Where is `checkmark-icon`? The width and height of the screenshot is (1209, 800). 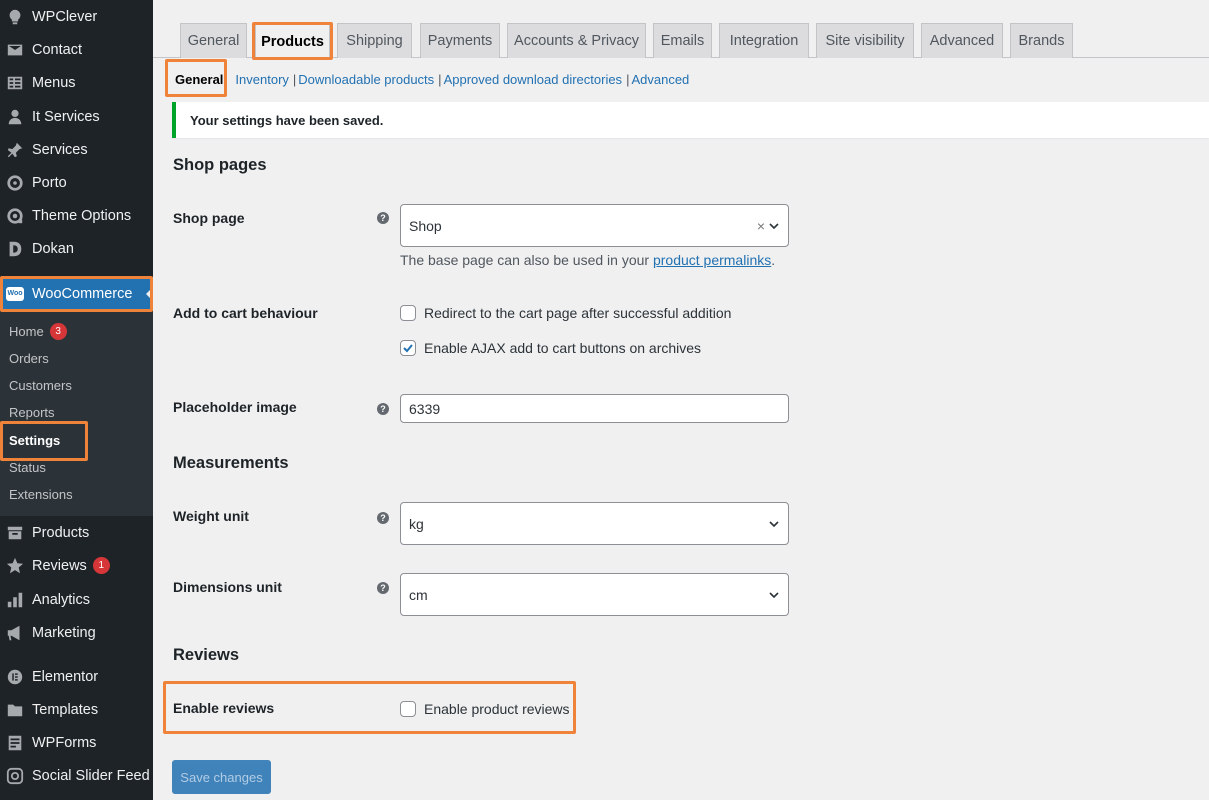 checkmark-icon is located at coordinates (408, 348).